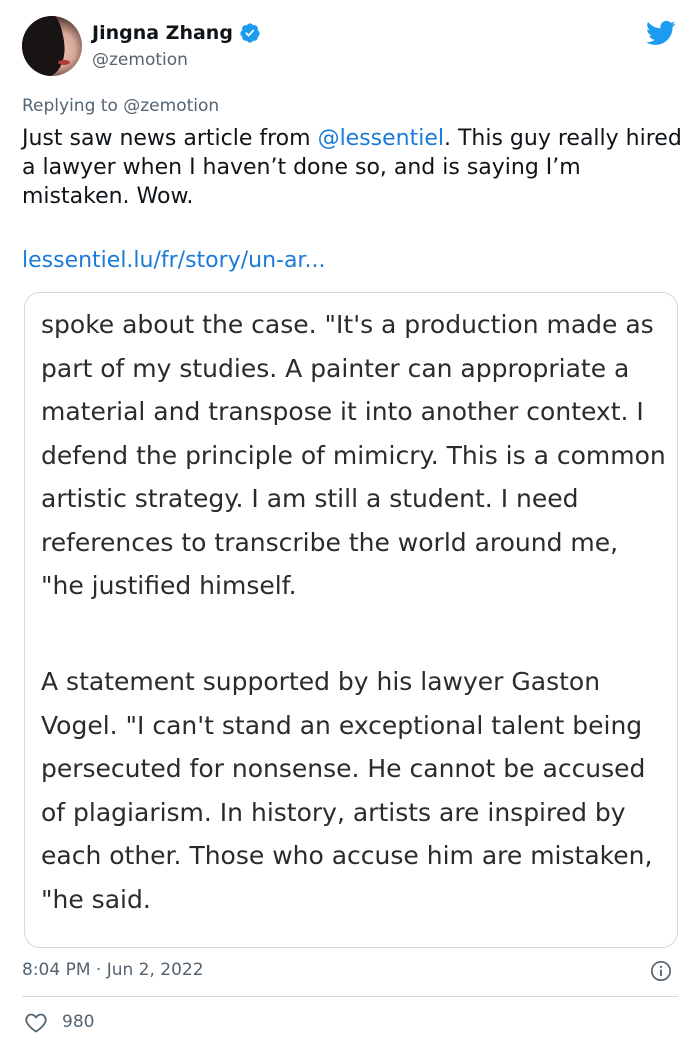  I want to click on like-row: 980, so click(59, 1022).